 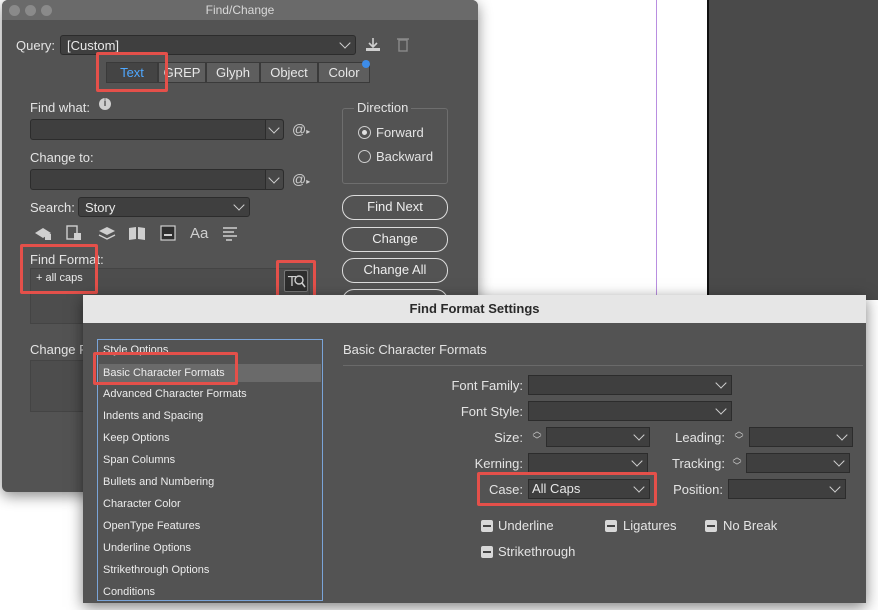 I want to click on tab-glyph-label: Glyph, so click(x=233, y=72).